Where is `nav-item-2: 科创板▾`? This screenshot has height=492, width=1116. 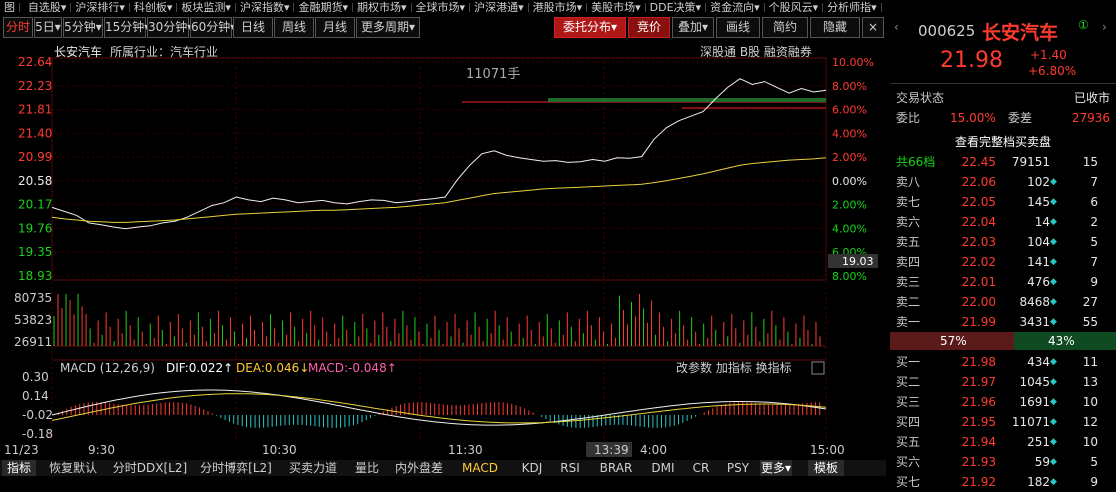
nav-item-2: 科创板▾ is located at coordinates (154, 7).